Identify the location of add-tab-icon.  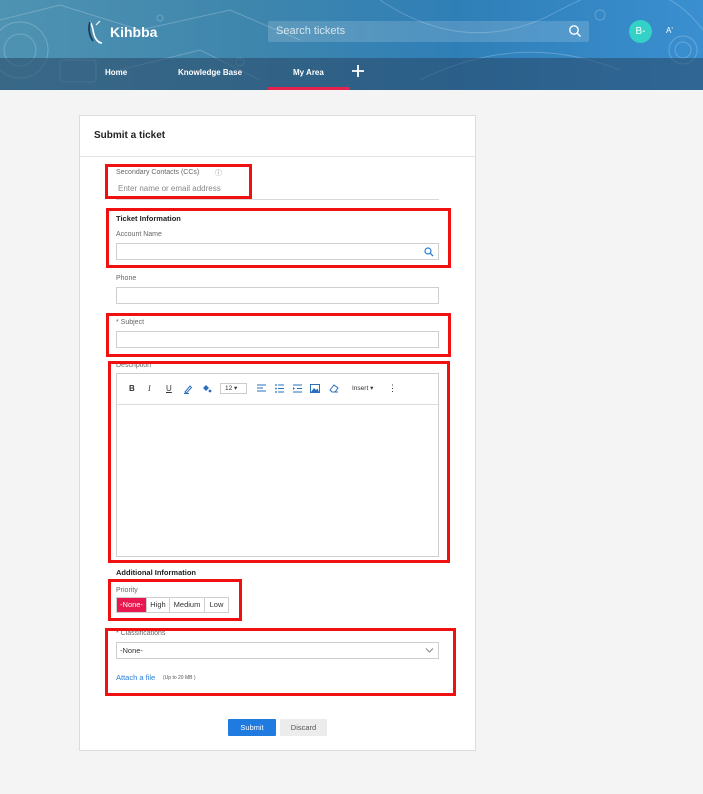
(358, 71).